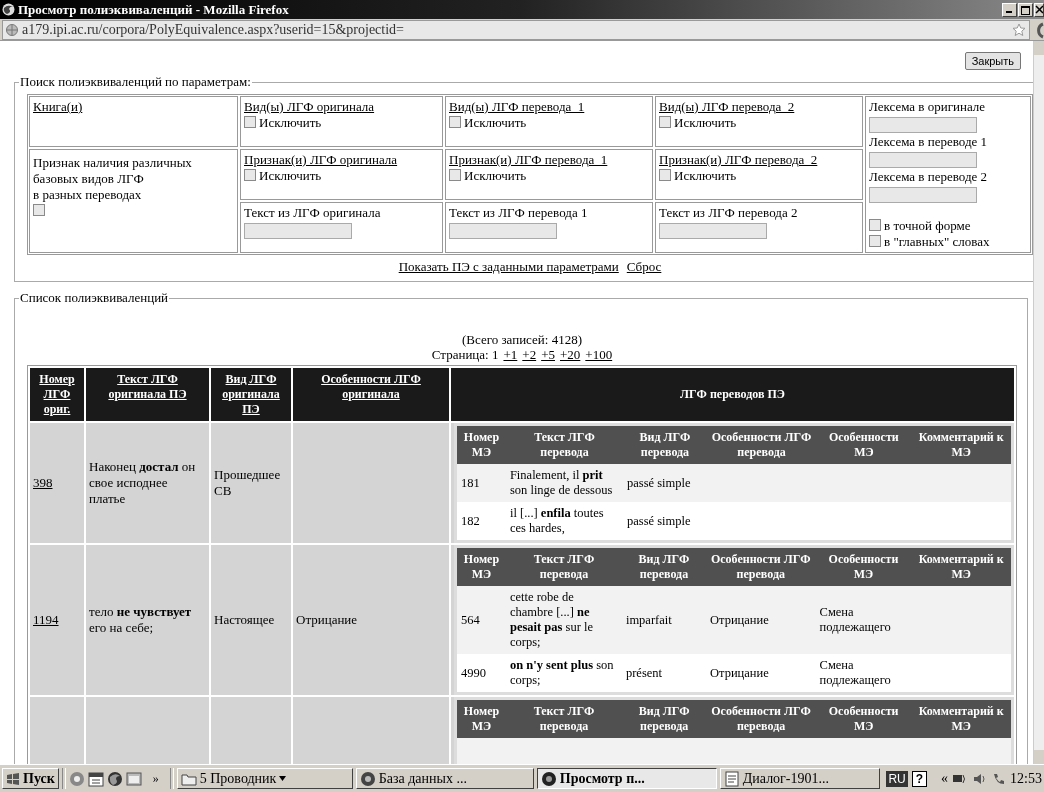 Image resolution: width=1044 pixels, height=792 pixels. What do you see at coordinates (155, 778) in the screenshot?
I see `more-button: »` at bounding box center [155, 778].